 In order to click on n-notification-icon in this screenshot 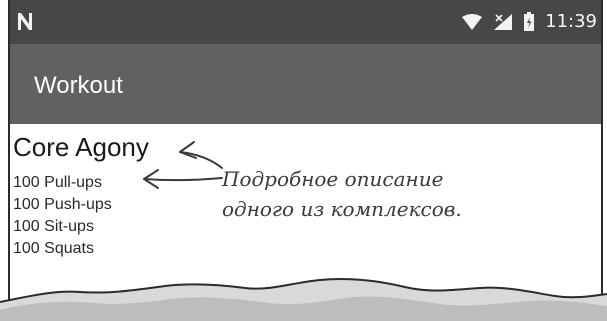, I will do `click(25, 21)`.